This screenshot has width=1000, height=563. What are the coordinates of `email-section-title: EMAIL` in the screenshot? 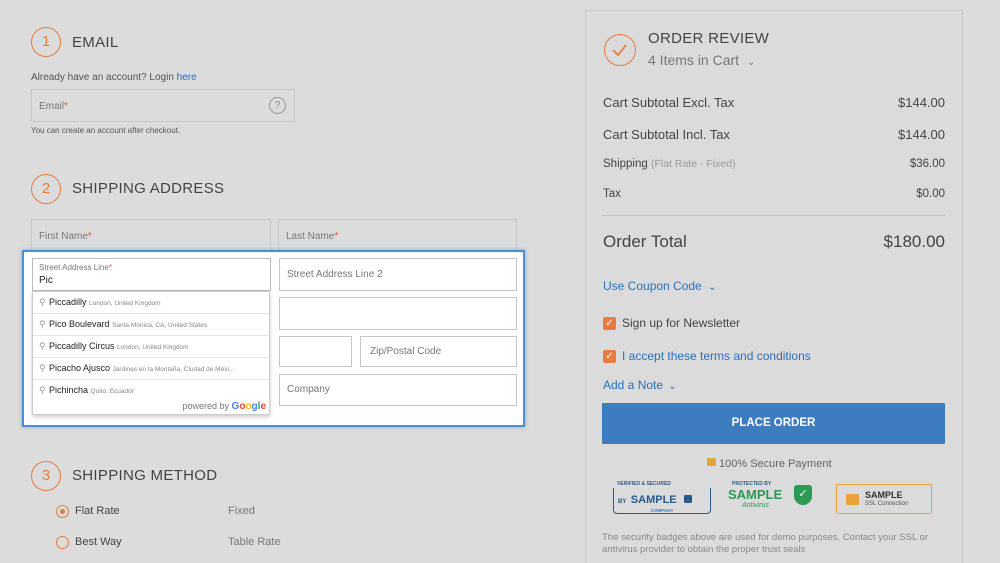 It's located at (95, 42).